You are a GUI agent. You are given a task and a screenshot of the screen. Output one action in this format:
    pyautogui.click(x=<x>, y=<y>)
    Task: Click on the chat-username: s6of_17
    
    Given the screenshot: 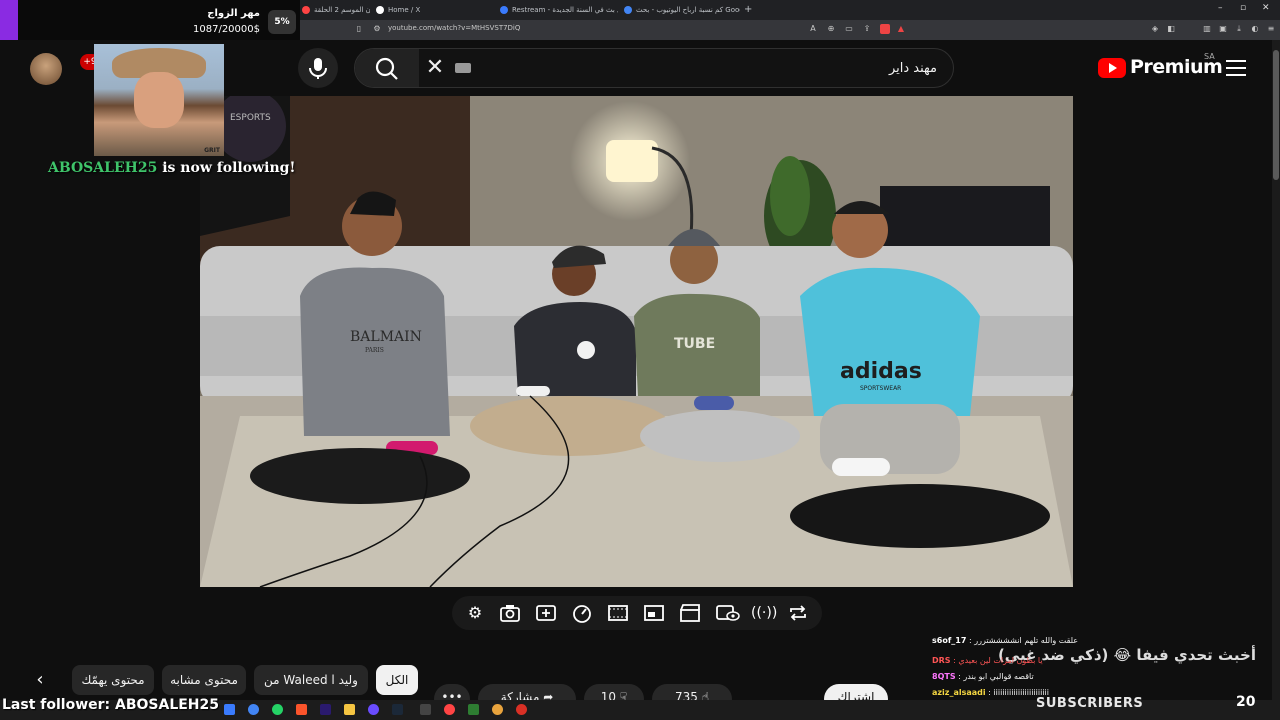 What is the action you would take?
    pyautogui.click(x=949, y=640)
    